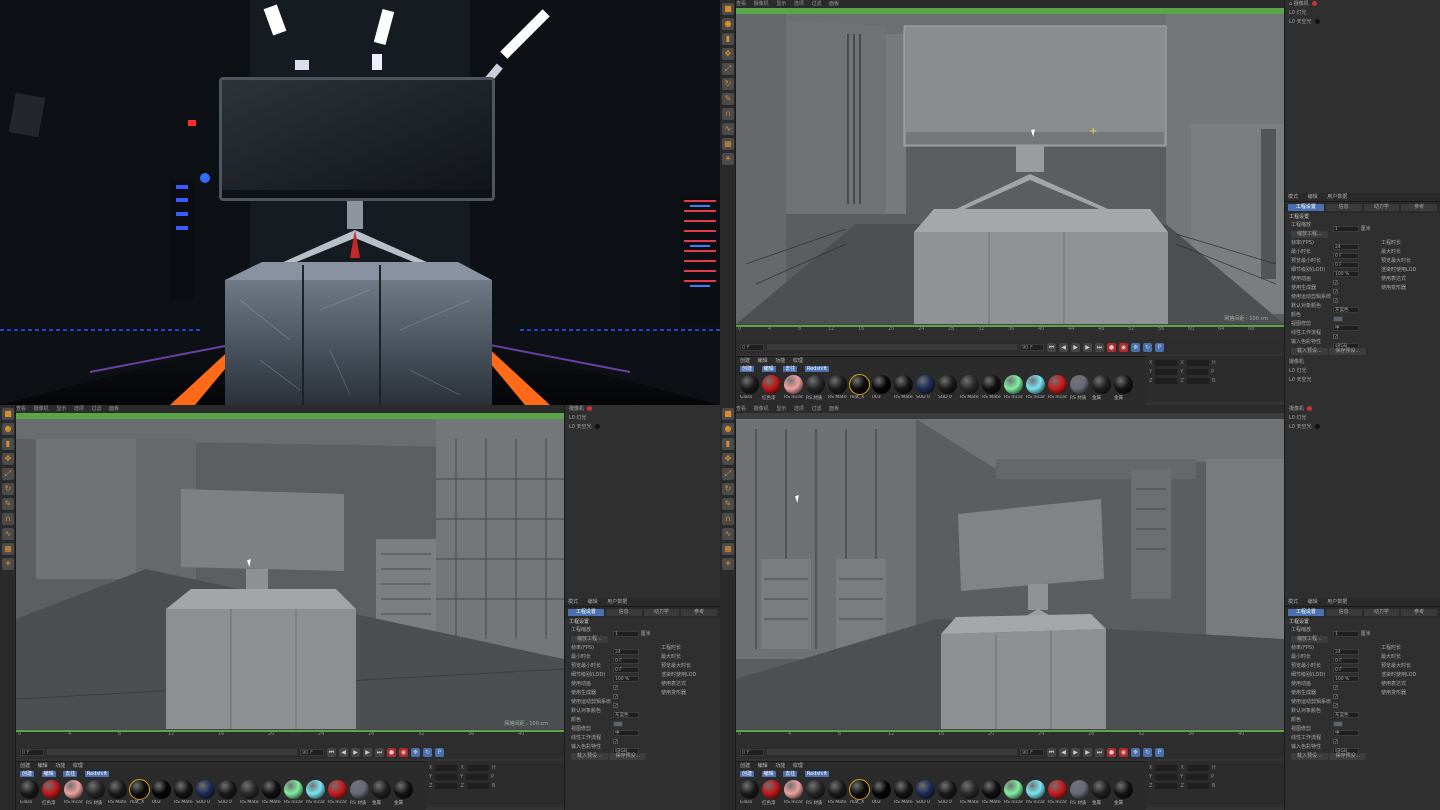 This screenshot has height=810, width=1440. I want to click on menu-panel: 面板, so click(834, 4).